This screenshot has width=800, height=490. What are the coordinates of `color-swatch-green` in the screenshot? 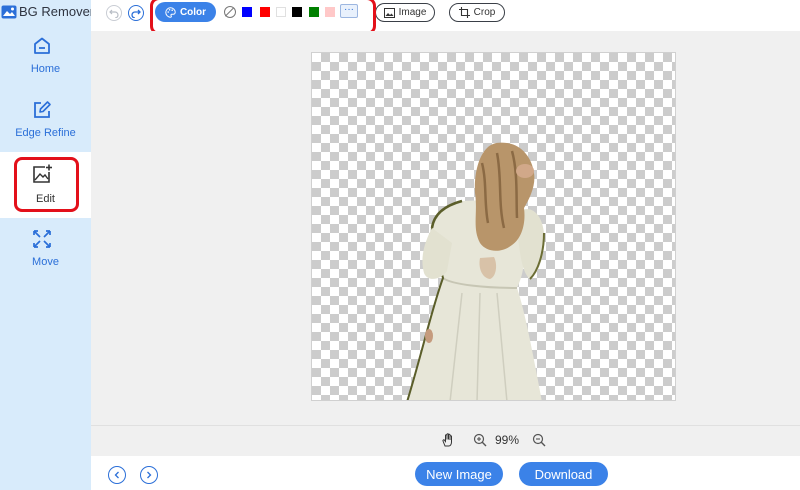 It's located at (314, 12).